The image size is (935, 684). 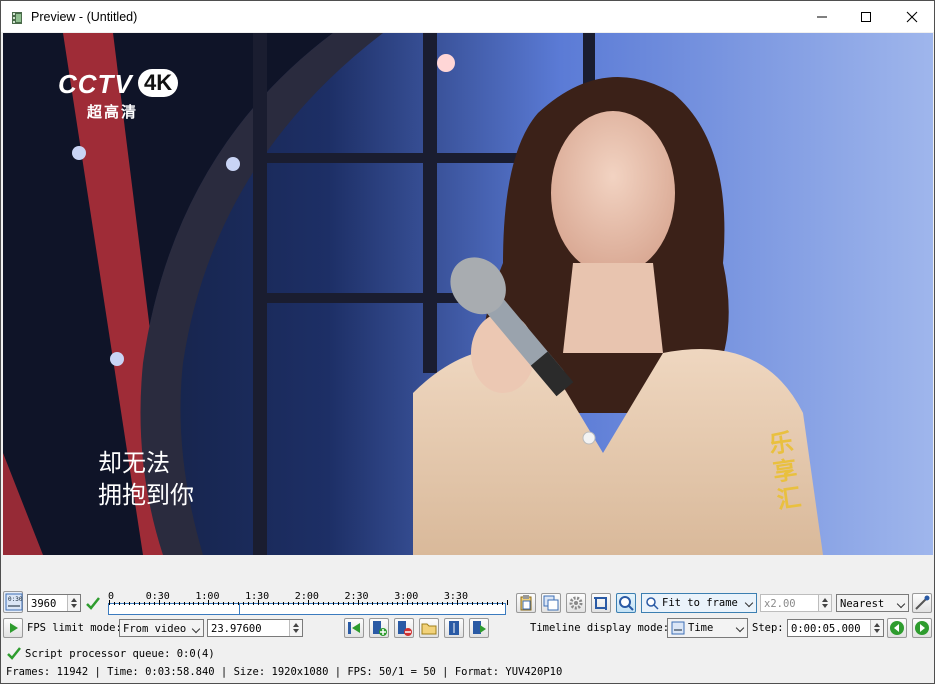 What do you see at coordinates (73, 603) in the screenshot?
I see `frame-spin-buttons` at bounding box center [73, 603].